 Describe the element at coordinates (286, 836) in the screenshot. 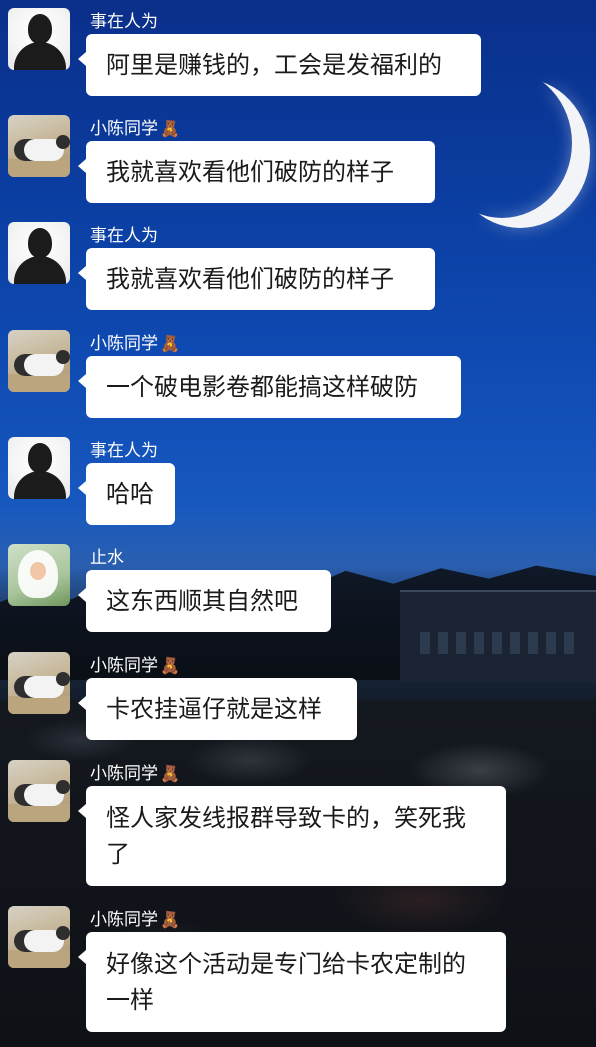

I see `message-text: 怪人家发线报群导致卡的，笑死我了` at that location.